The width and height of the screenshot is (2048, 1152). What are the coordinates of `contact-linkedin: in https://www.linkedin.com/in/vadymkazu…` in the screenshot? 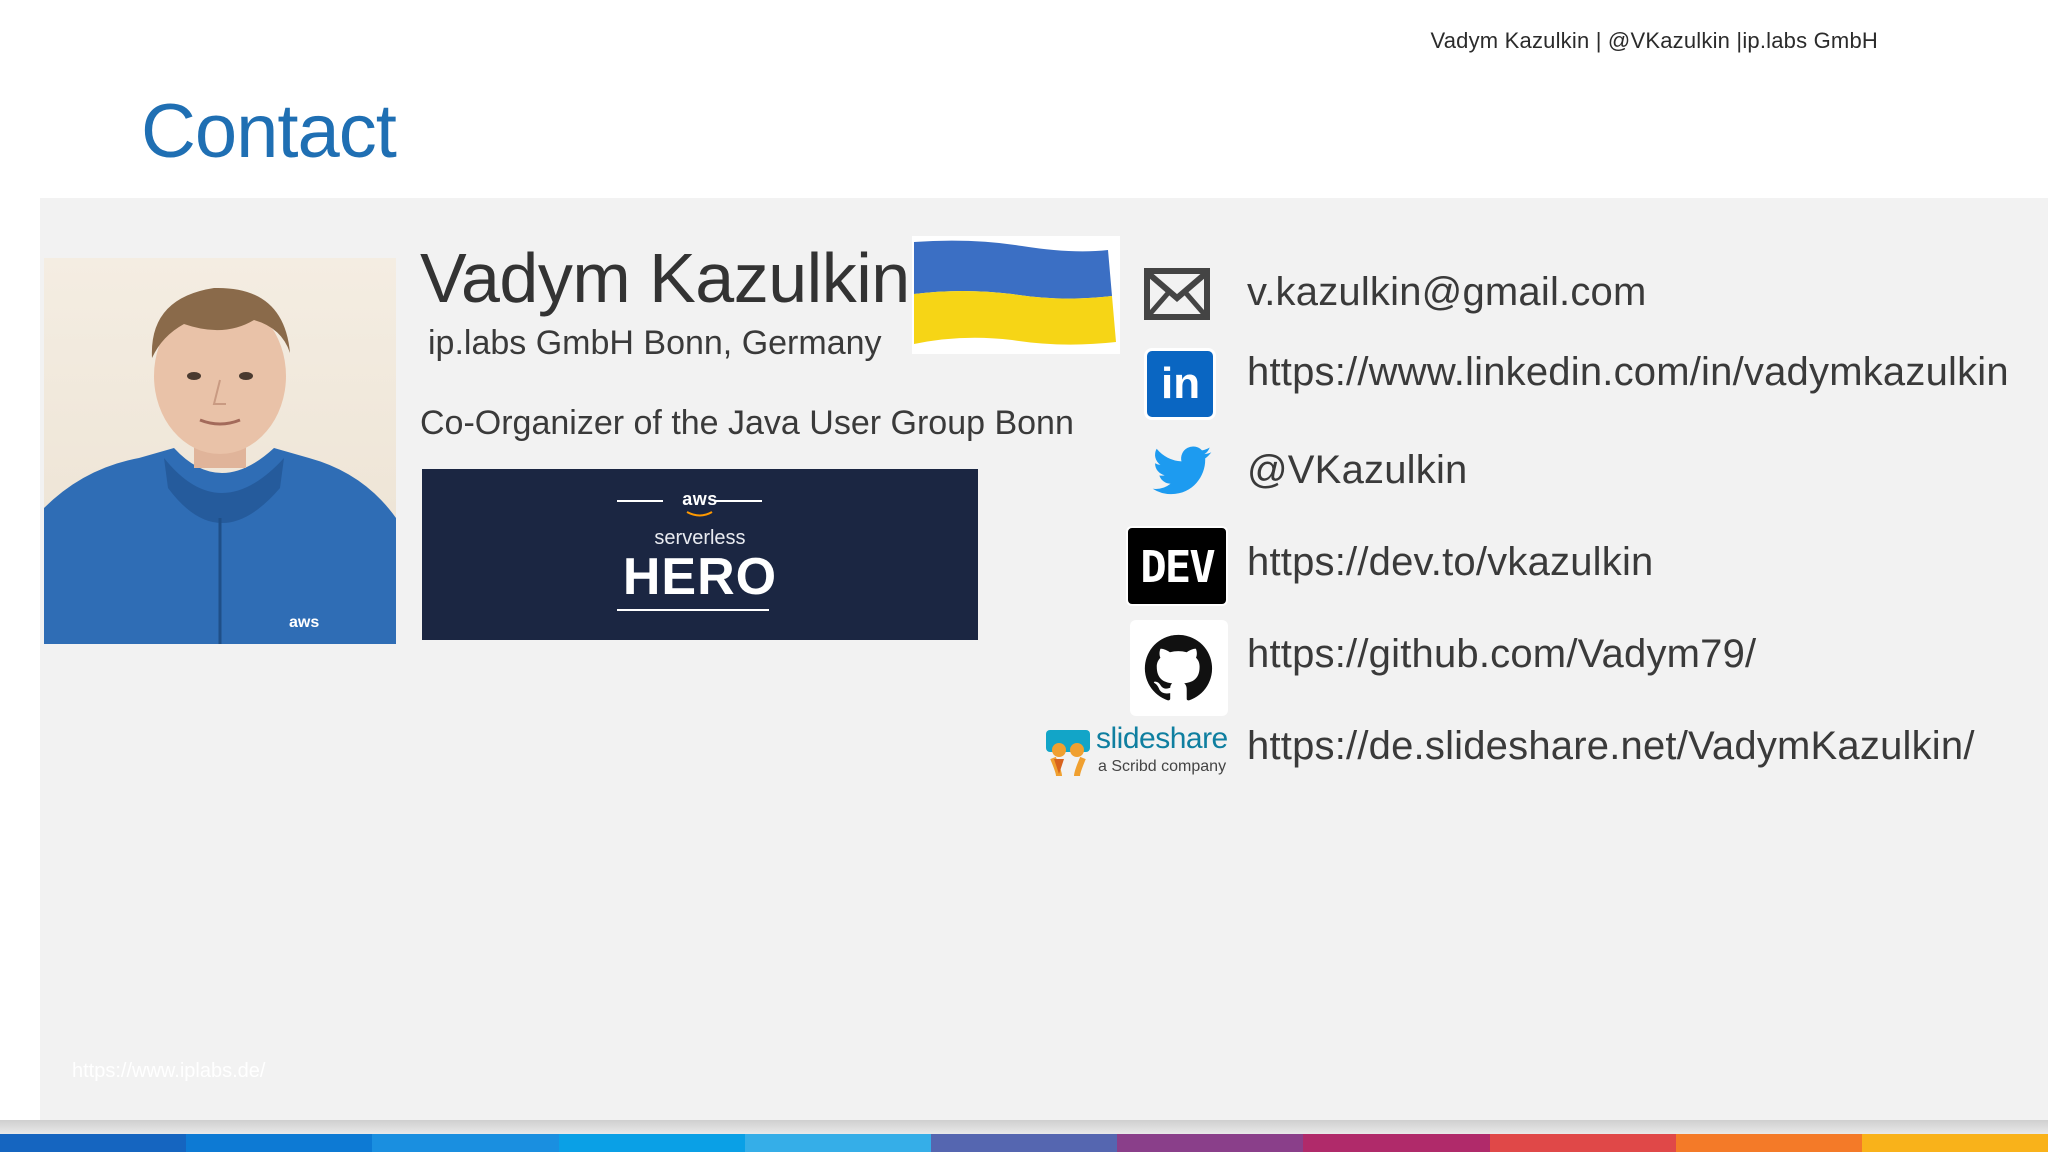 It's located at (1024, 386).